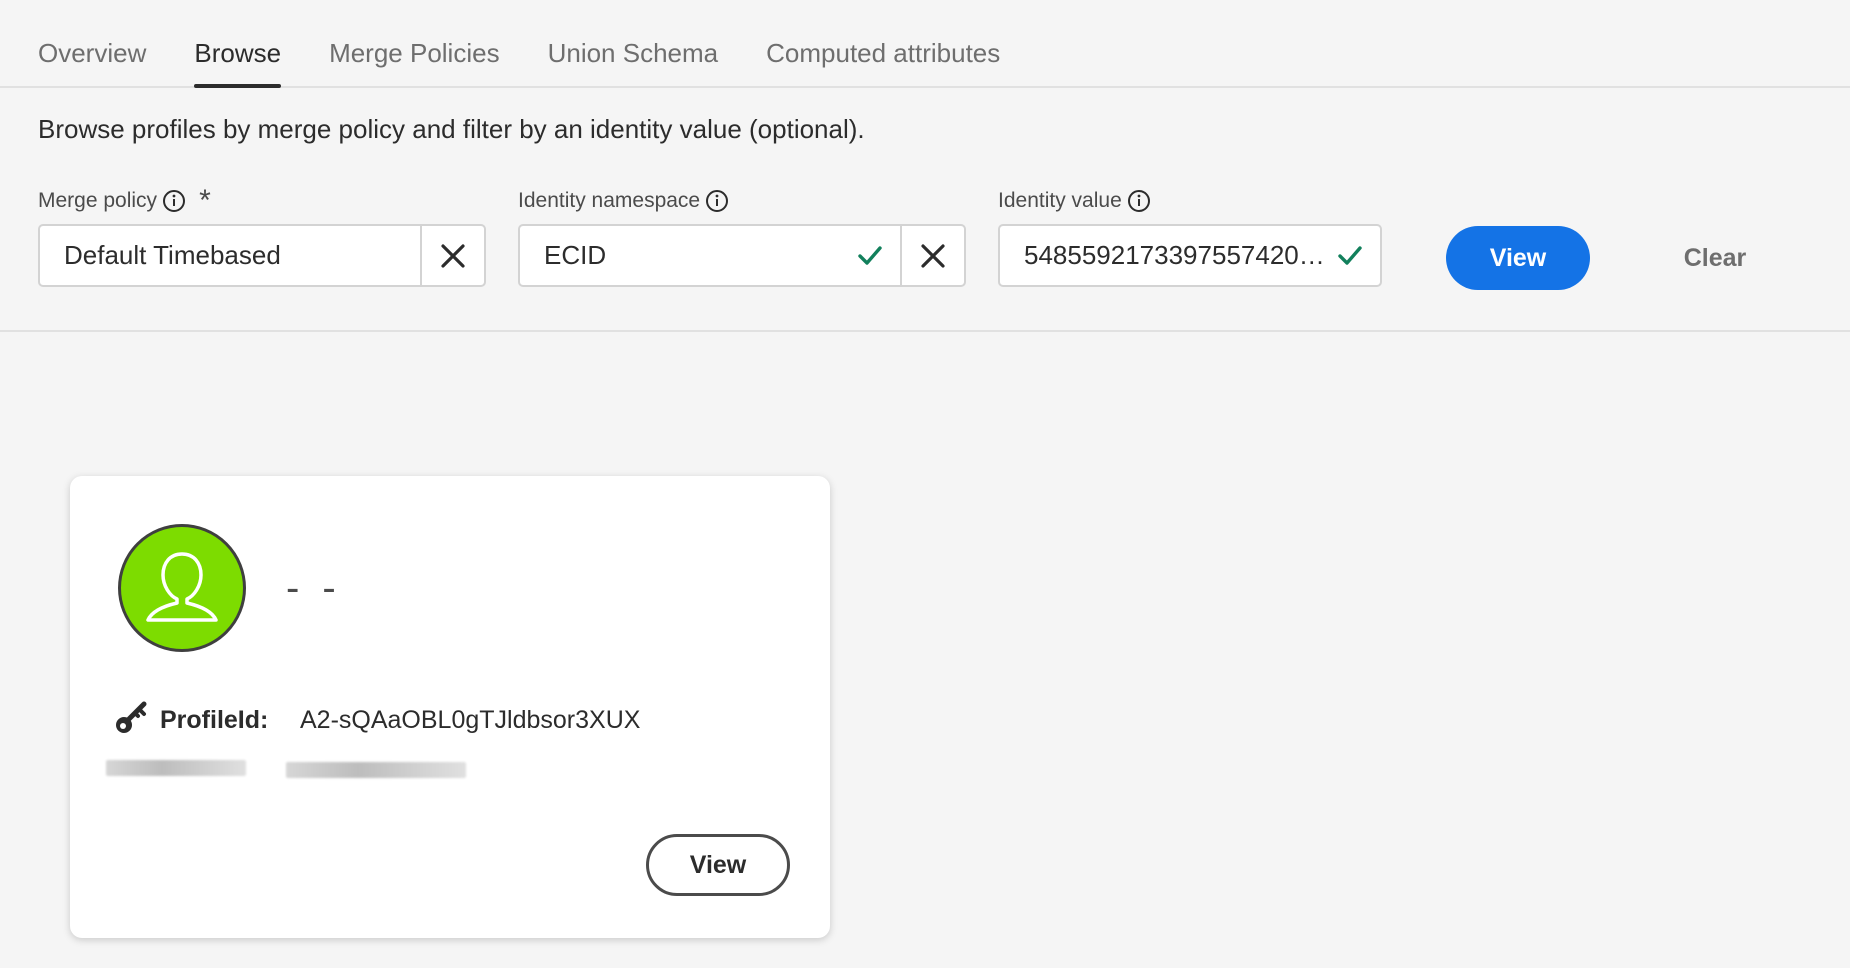 Image resolution: width=1850 pixels, height=968 pixels. I want to click on tab-merge-policies: Merge Policies, so click(414, 43).